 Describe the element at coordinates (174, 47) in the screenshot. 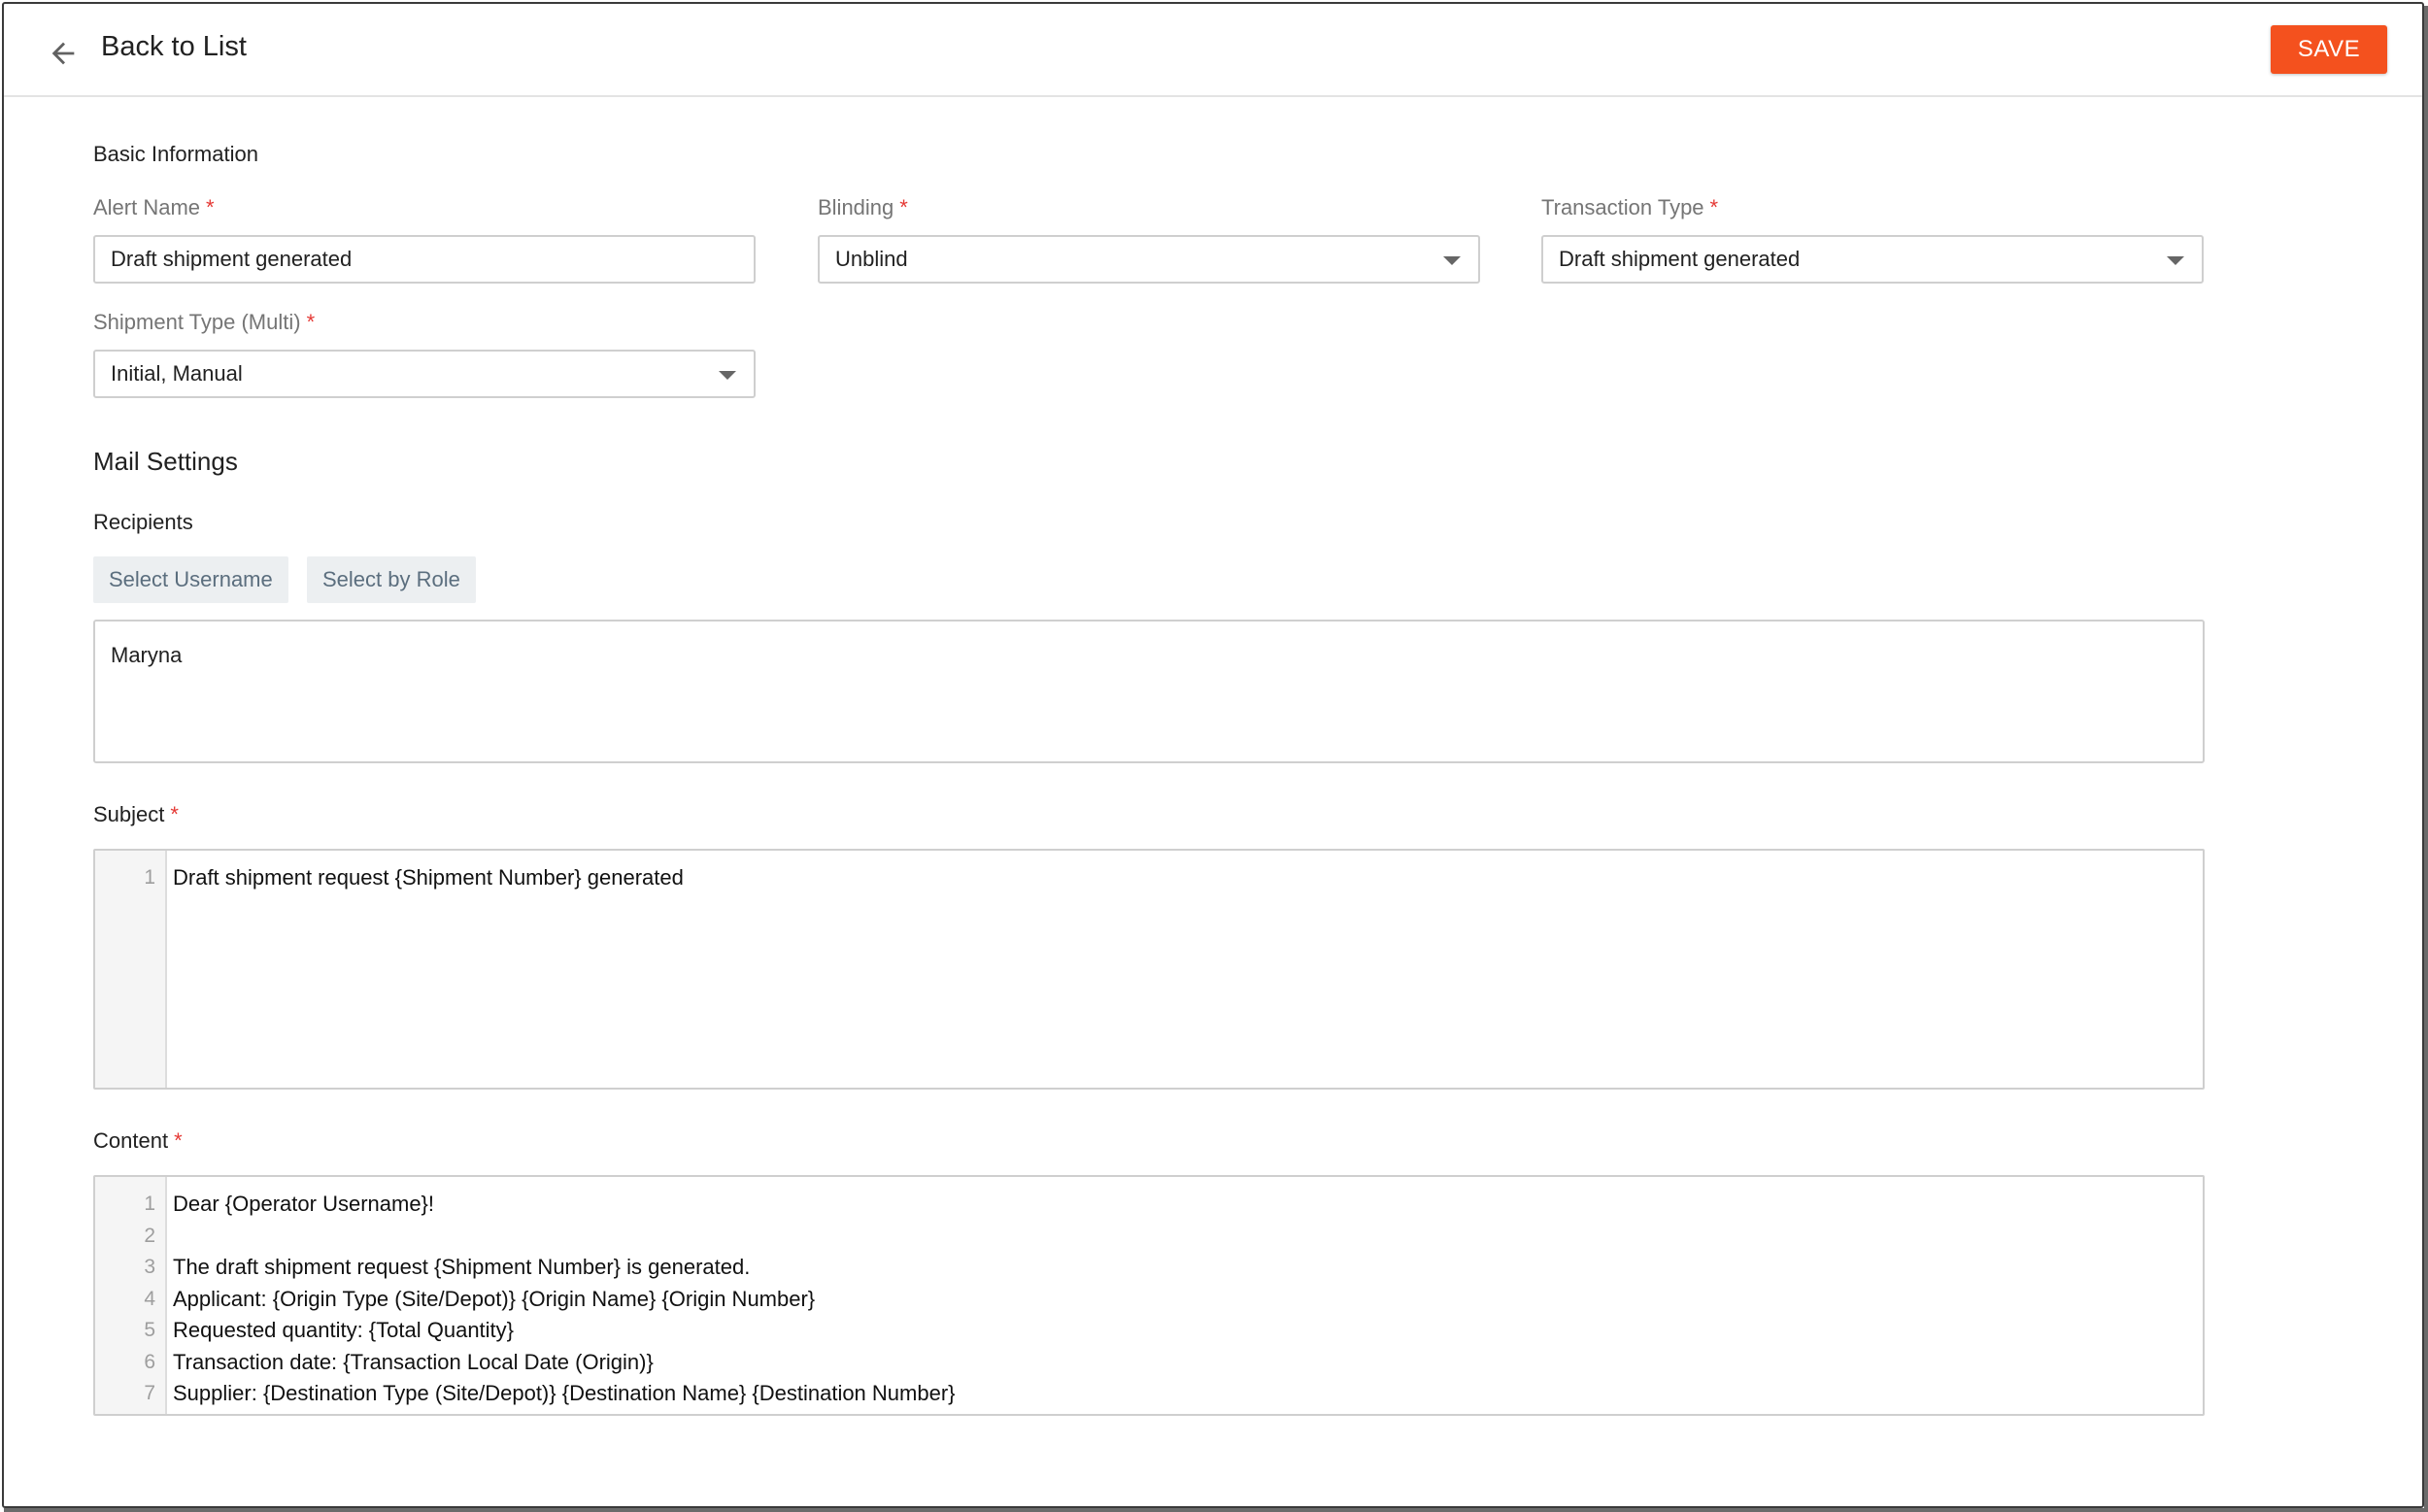

I see `back-to-list-link: Back to List` at that location.